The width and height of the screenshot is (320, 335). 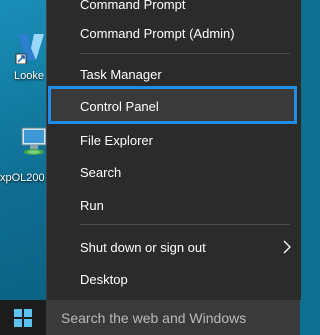 What do you see at coordinates (174, 33) in the screenshot?
I see `menu-item-command-prompt-admin: Command Prompt (Admin)` at bounding box center [174, 33].